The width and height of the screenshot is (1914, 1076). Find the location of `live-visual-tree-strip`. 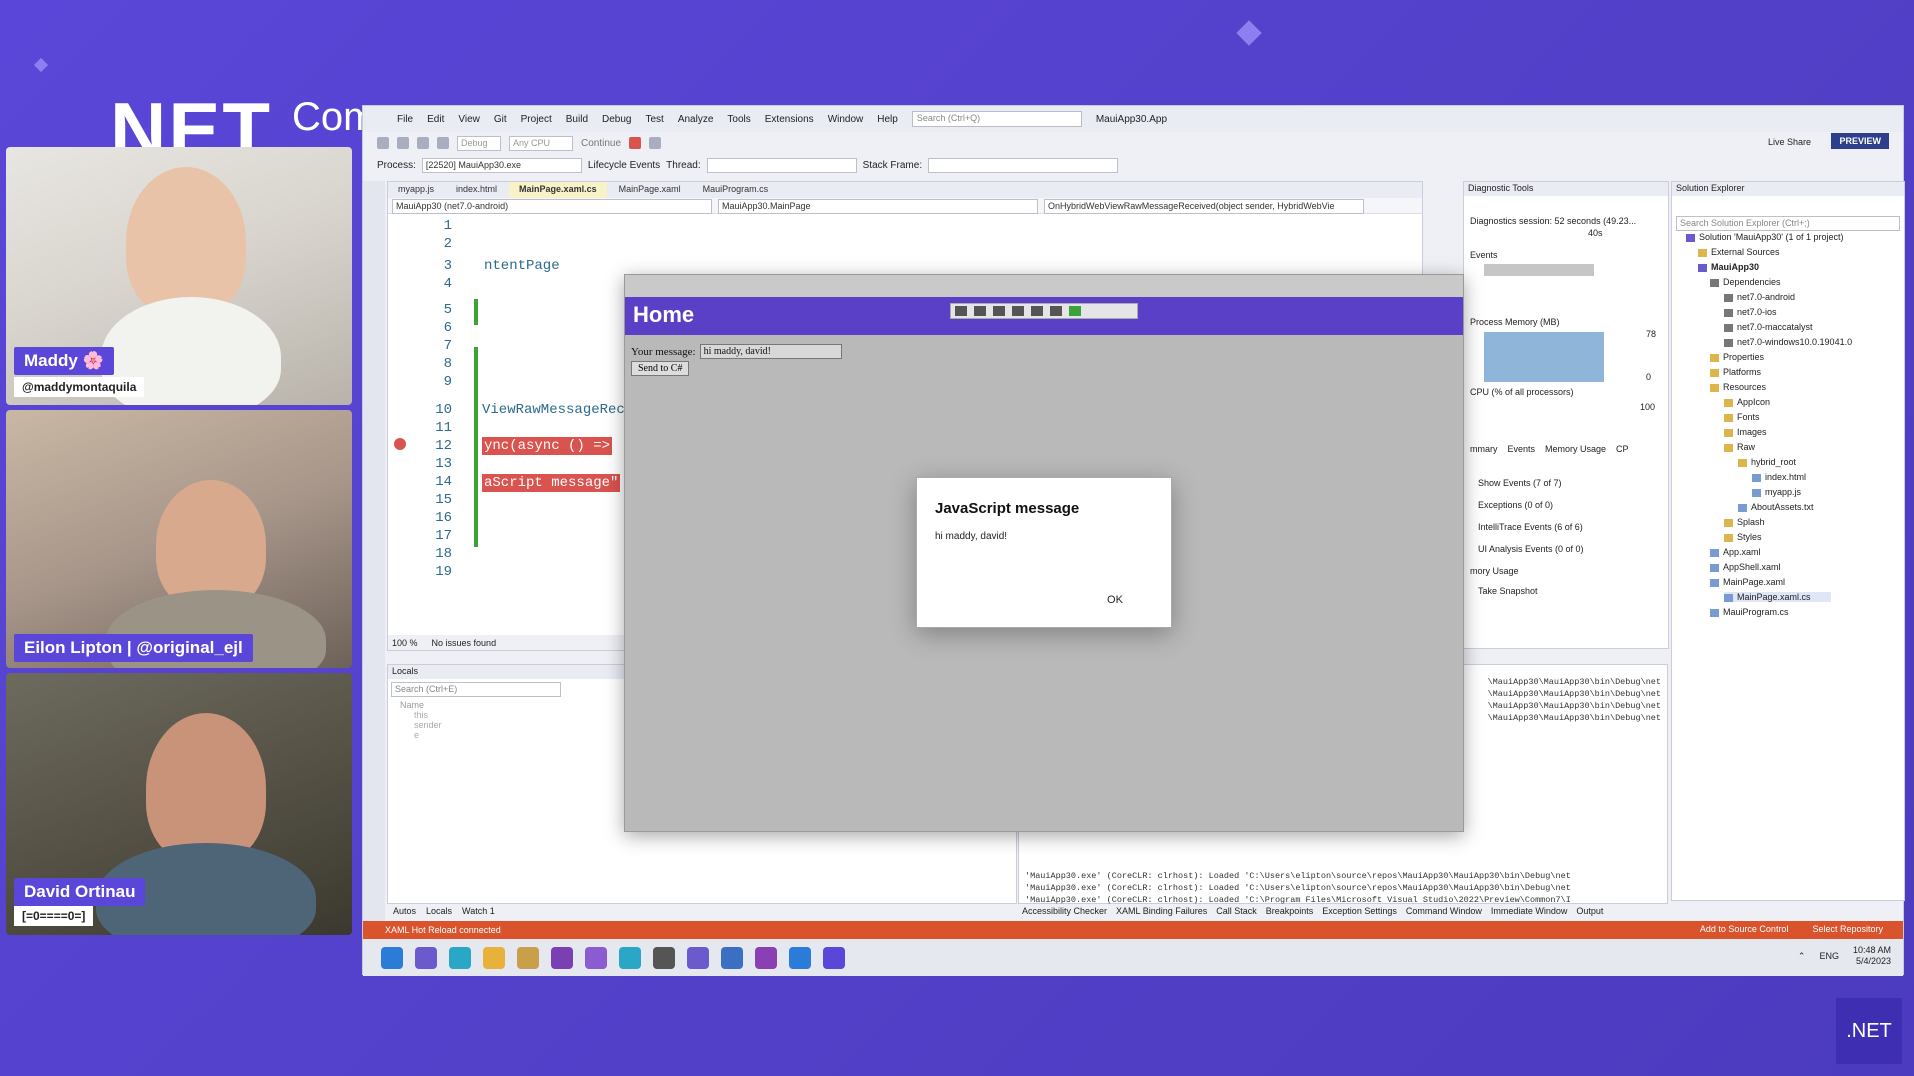

live-visual-tree-strip is located at coordinates (374, 554).